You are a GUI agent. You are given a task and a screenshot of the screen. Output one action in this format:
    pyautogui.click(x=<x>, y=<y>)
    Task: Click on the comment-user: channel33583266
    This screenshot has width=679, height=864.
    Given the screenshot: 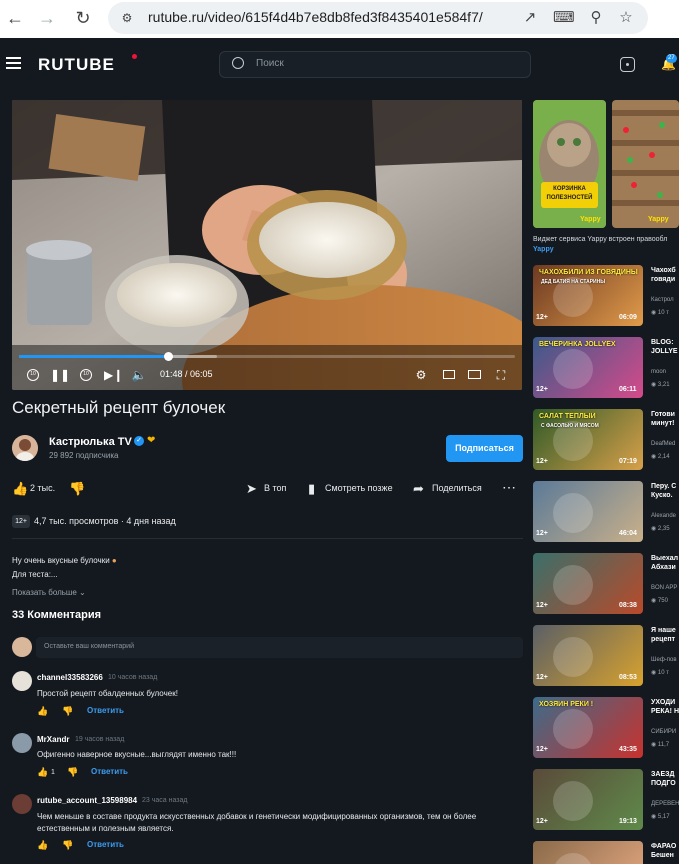 What is the action you would take?
    pyautogui.click(x=70, y=677)
    